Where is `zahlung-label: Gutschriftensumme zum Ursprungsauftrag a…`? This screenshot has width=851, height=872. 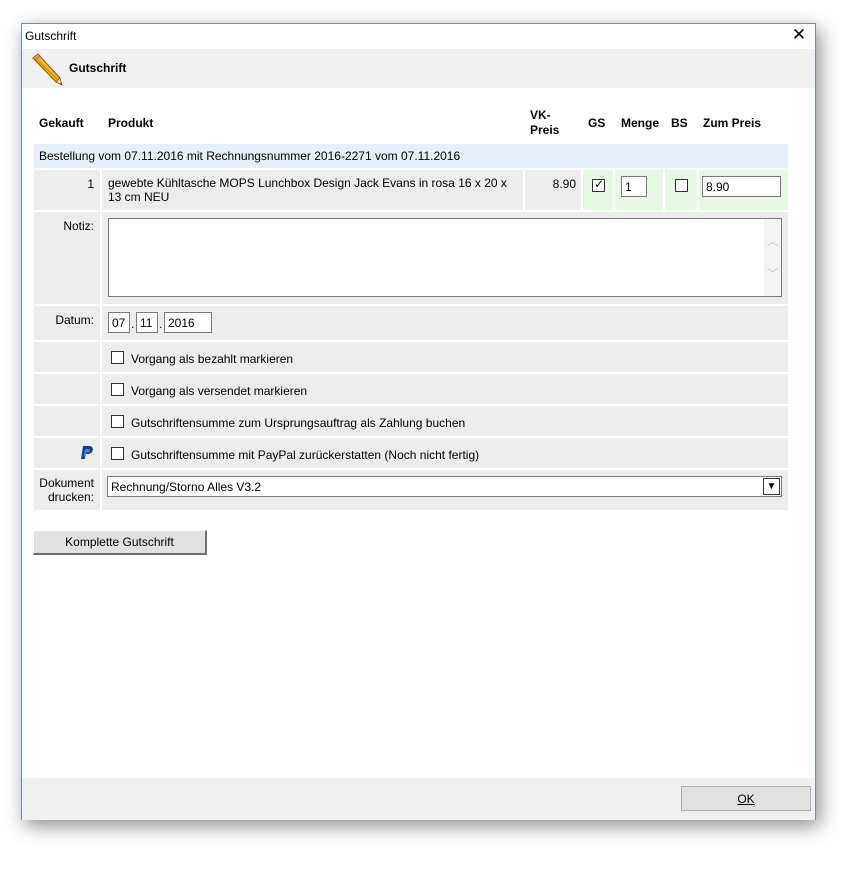
zahlung-label: Gutschriftensumme zum Ursprungsauftrag a… is located at coordinates (298, 423).